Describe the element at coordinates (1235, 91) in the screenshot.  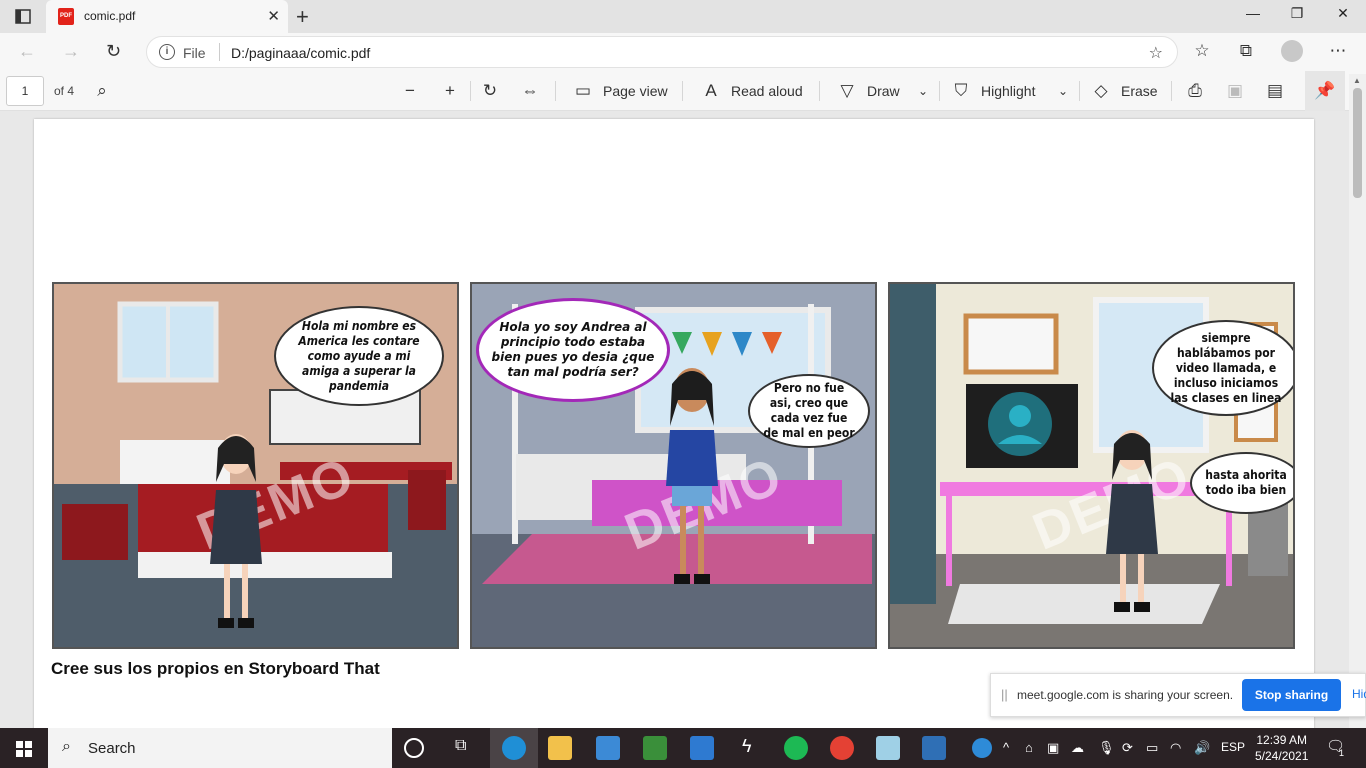
I see `save-icon: ▣` at that location.